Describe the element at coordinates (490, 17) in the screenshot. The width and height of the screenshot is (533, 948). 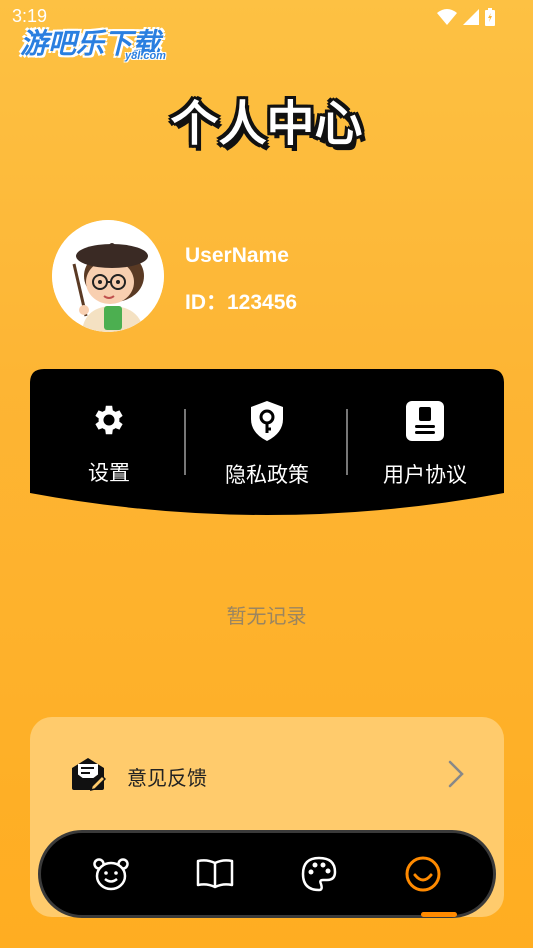
I see `battery-icon` at that location.